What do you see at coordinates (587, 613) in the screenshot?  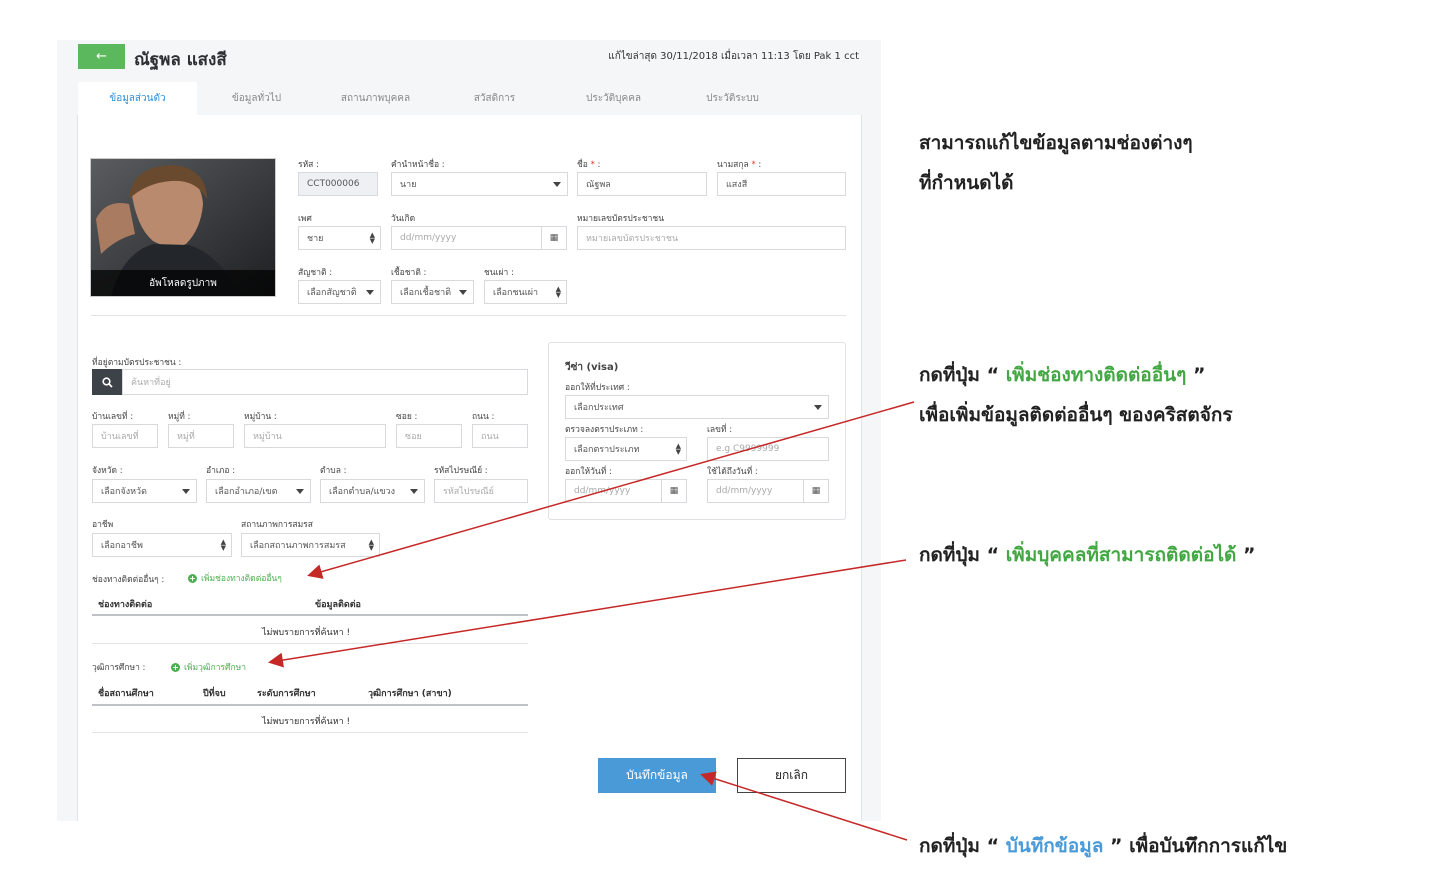 I see `person-annotation-arrow` at bounding box center [587, 613].